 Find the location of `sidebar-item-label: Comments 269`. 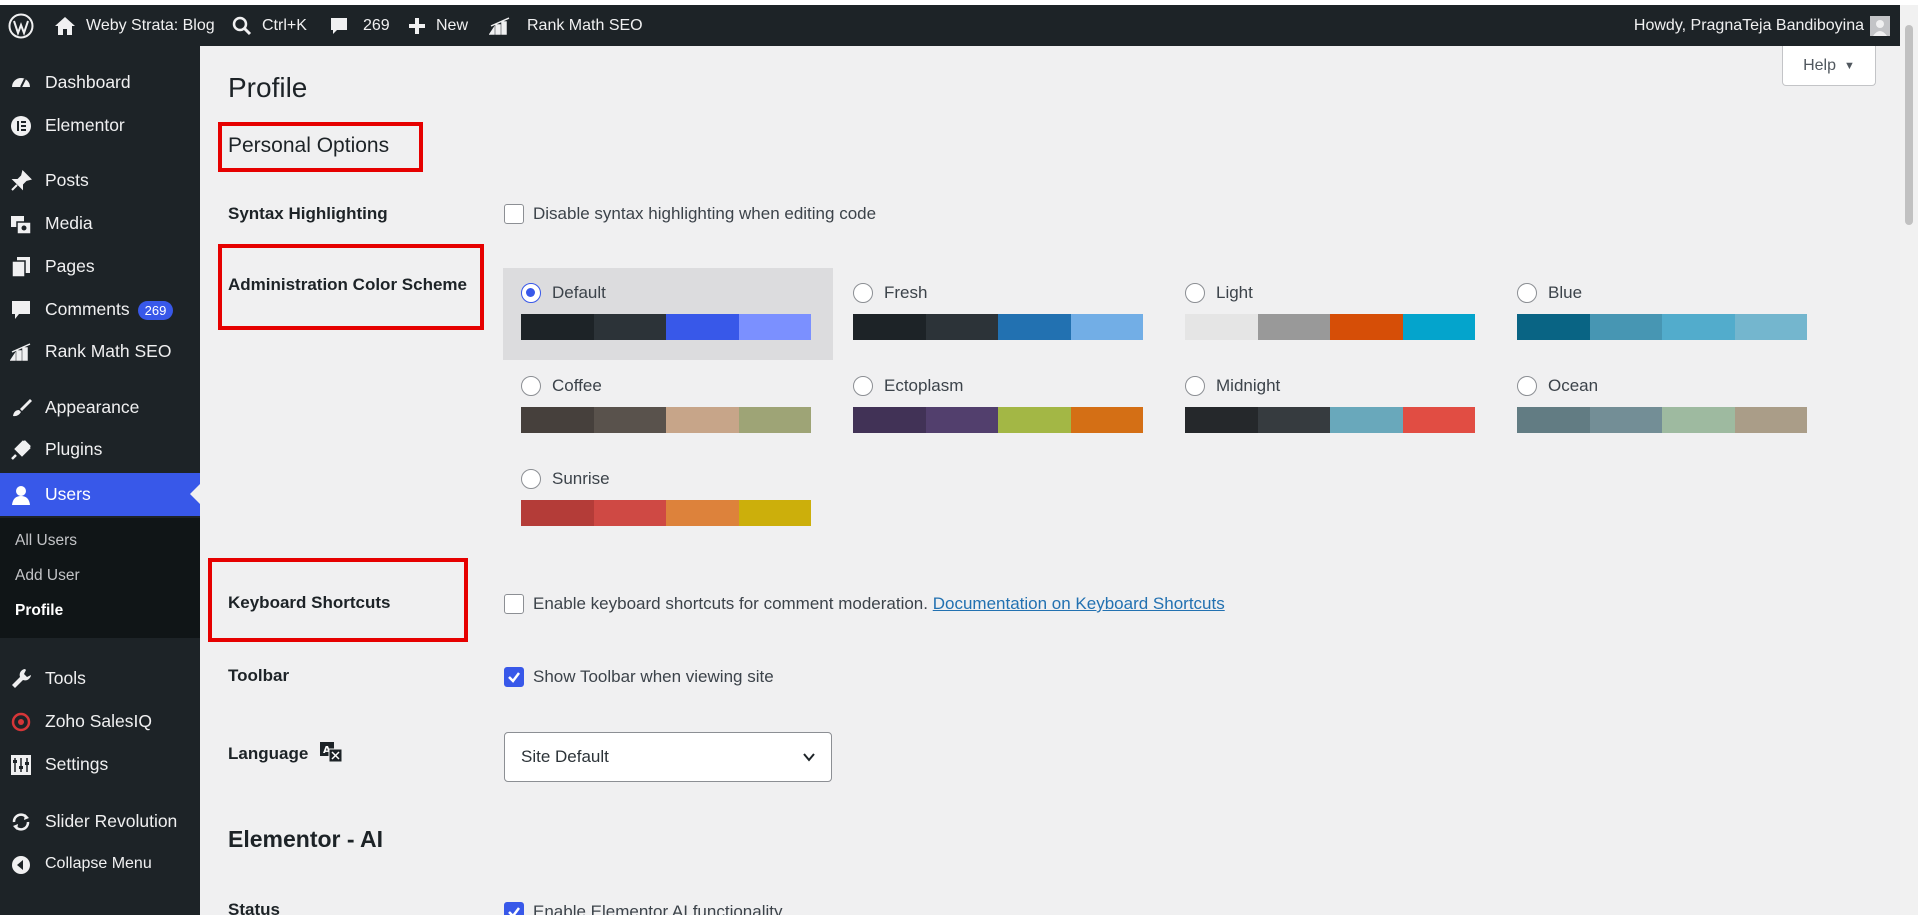

sidebar-item-label: Comments 269 is located at coordinates (109, 309).